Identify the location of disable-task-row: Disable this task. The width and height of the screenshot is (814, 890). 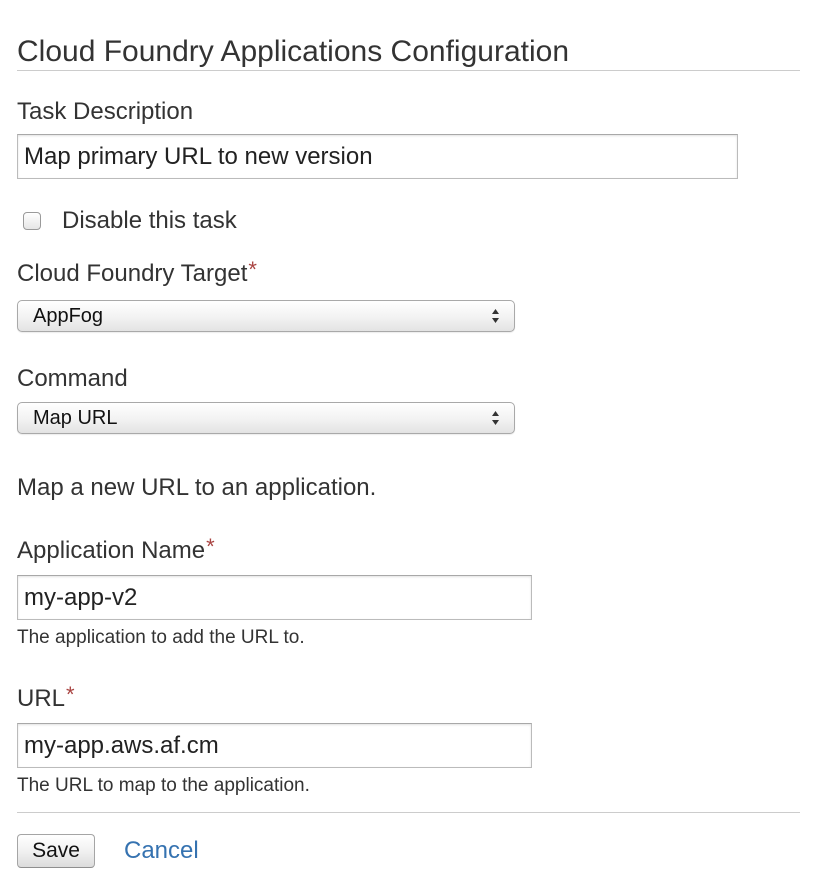
(130, 221).